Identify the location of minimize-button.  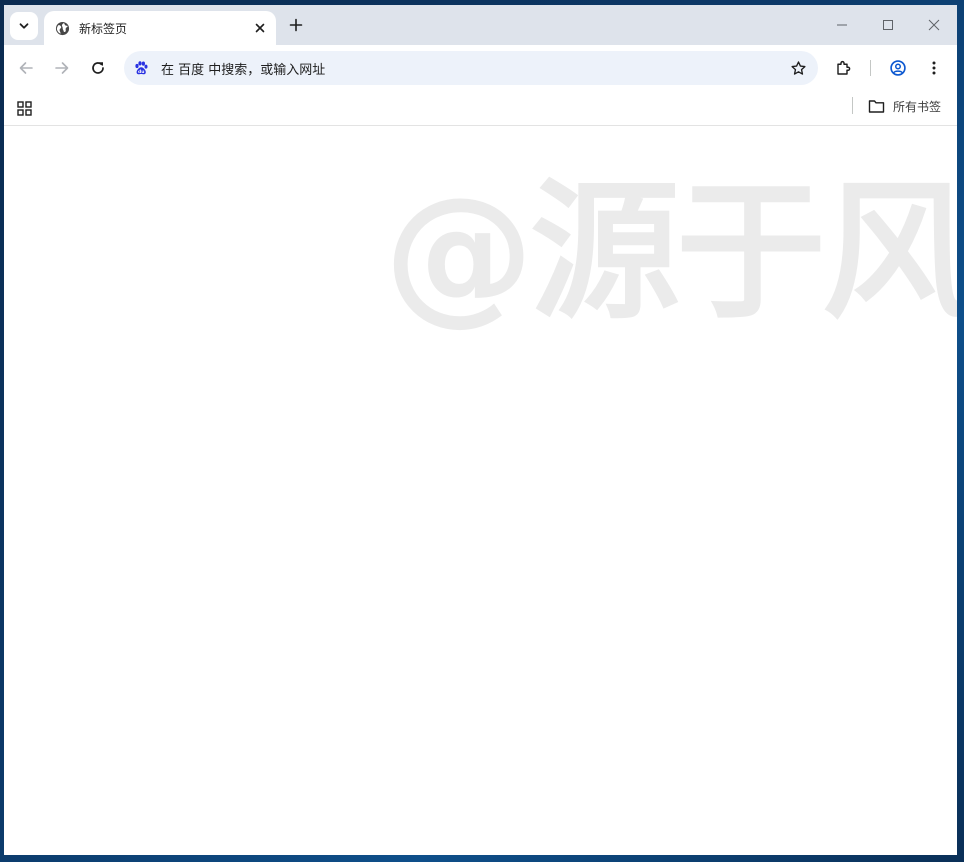
(842, 25).